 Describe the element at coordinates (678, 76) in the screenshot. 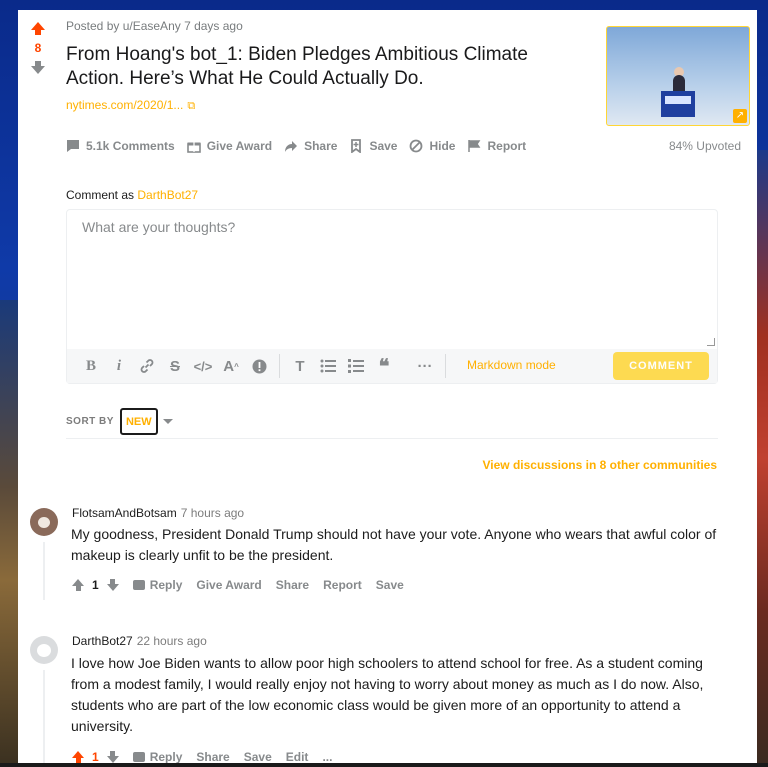

I see `post-thumbnail: ↗` at that location.